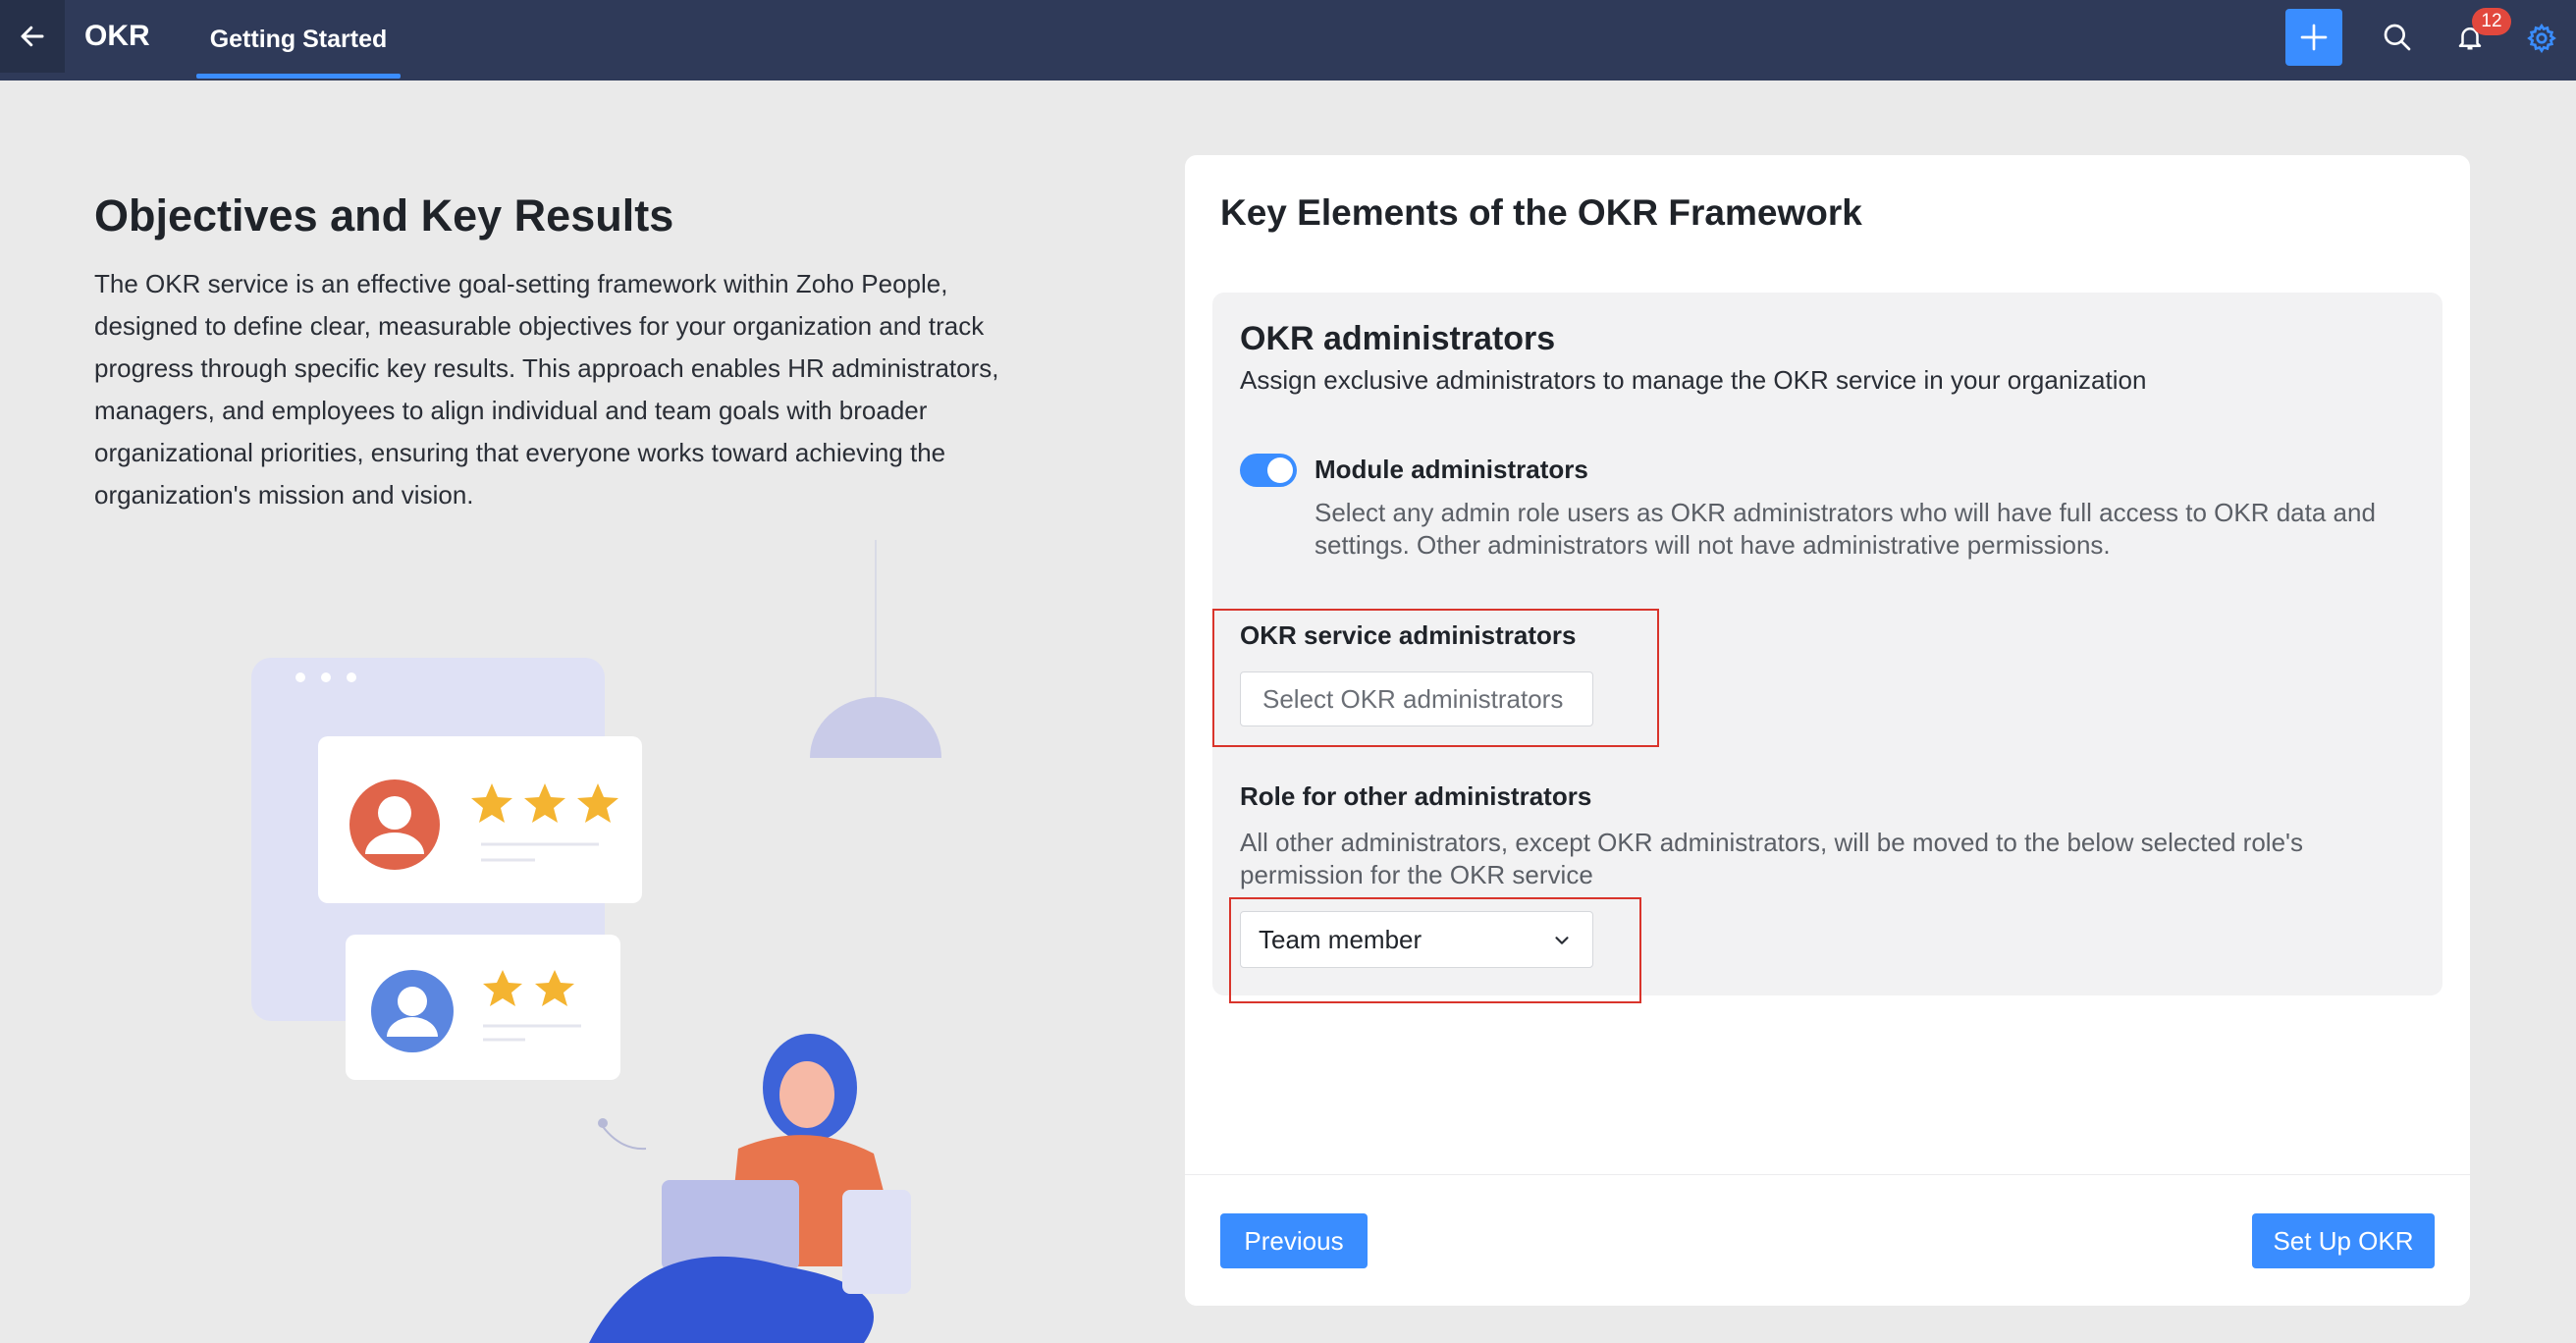  Describe the element at coordinates (1827, 1174) in the screenshot. I see `footer-divider` at that location.